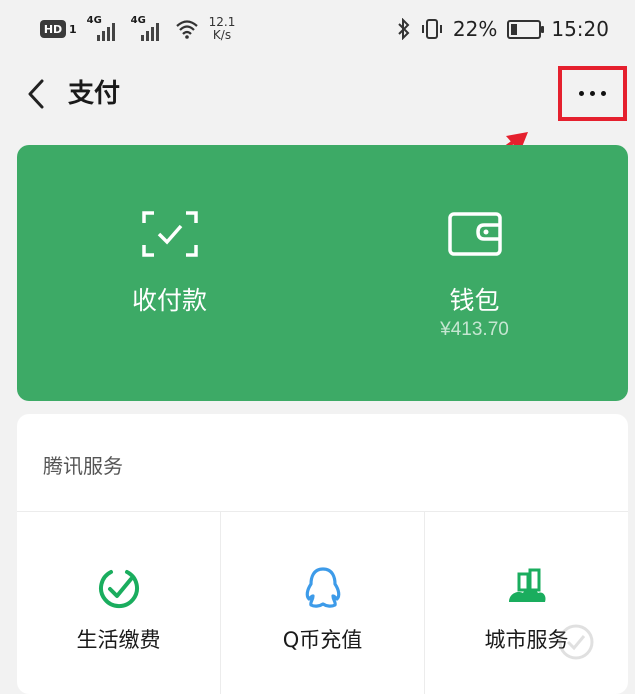 The height and width of the screenshot is (694, 635). I want to click on life-payment-button: 生活缴费, so click(118, 603).